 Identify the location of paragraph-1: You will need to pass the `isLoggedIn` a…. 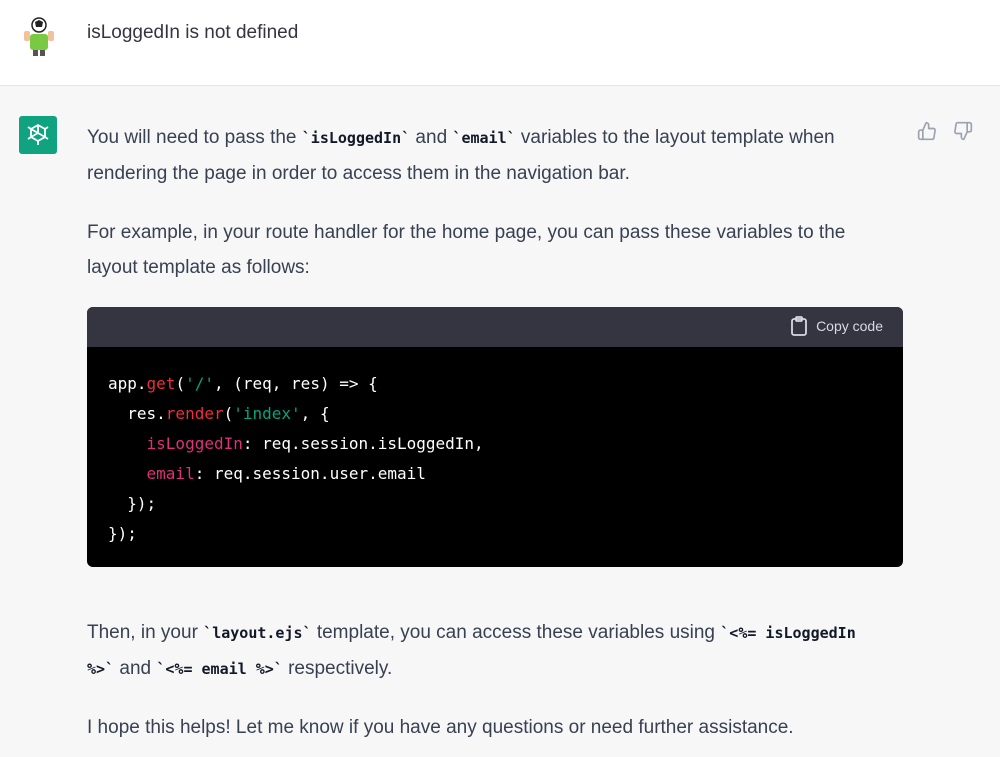
(487, 155).